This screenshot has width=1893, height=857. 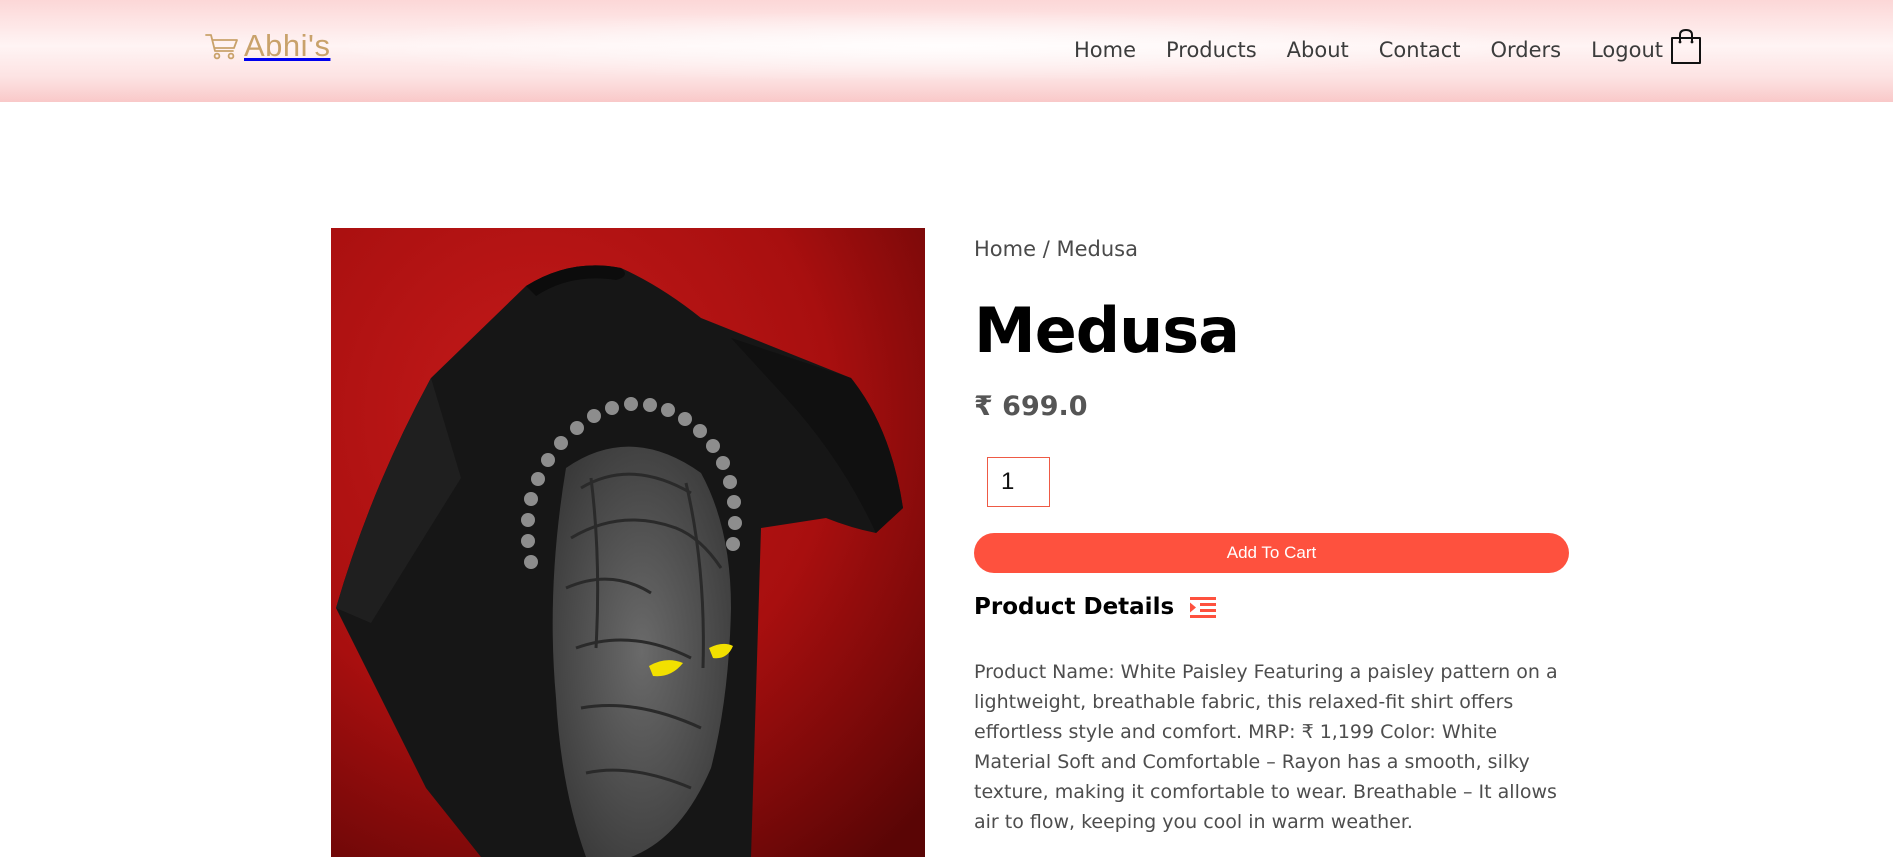 I want to click on product-price: ₹ 699.0, so click(x=1031, y=406).